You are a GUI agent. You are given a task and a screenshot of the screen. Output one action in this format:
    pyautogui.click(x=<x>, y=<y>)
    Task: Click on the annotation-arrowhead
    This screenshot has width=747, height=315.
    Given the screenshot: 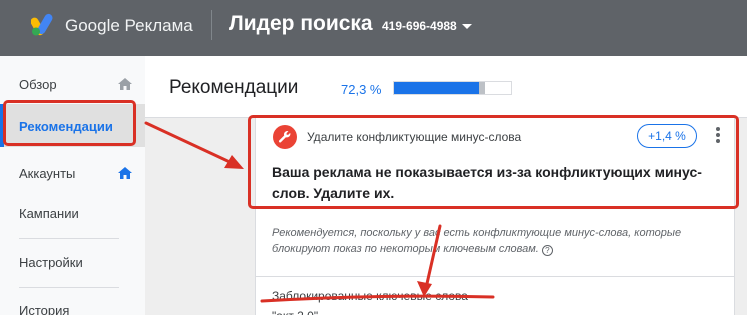 What is the action you would take?
    pyautogui.click(x=424, y=289)
    